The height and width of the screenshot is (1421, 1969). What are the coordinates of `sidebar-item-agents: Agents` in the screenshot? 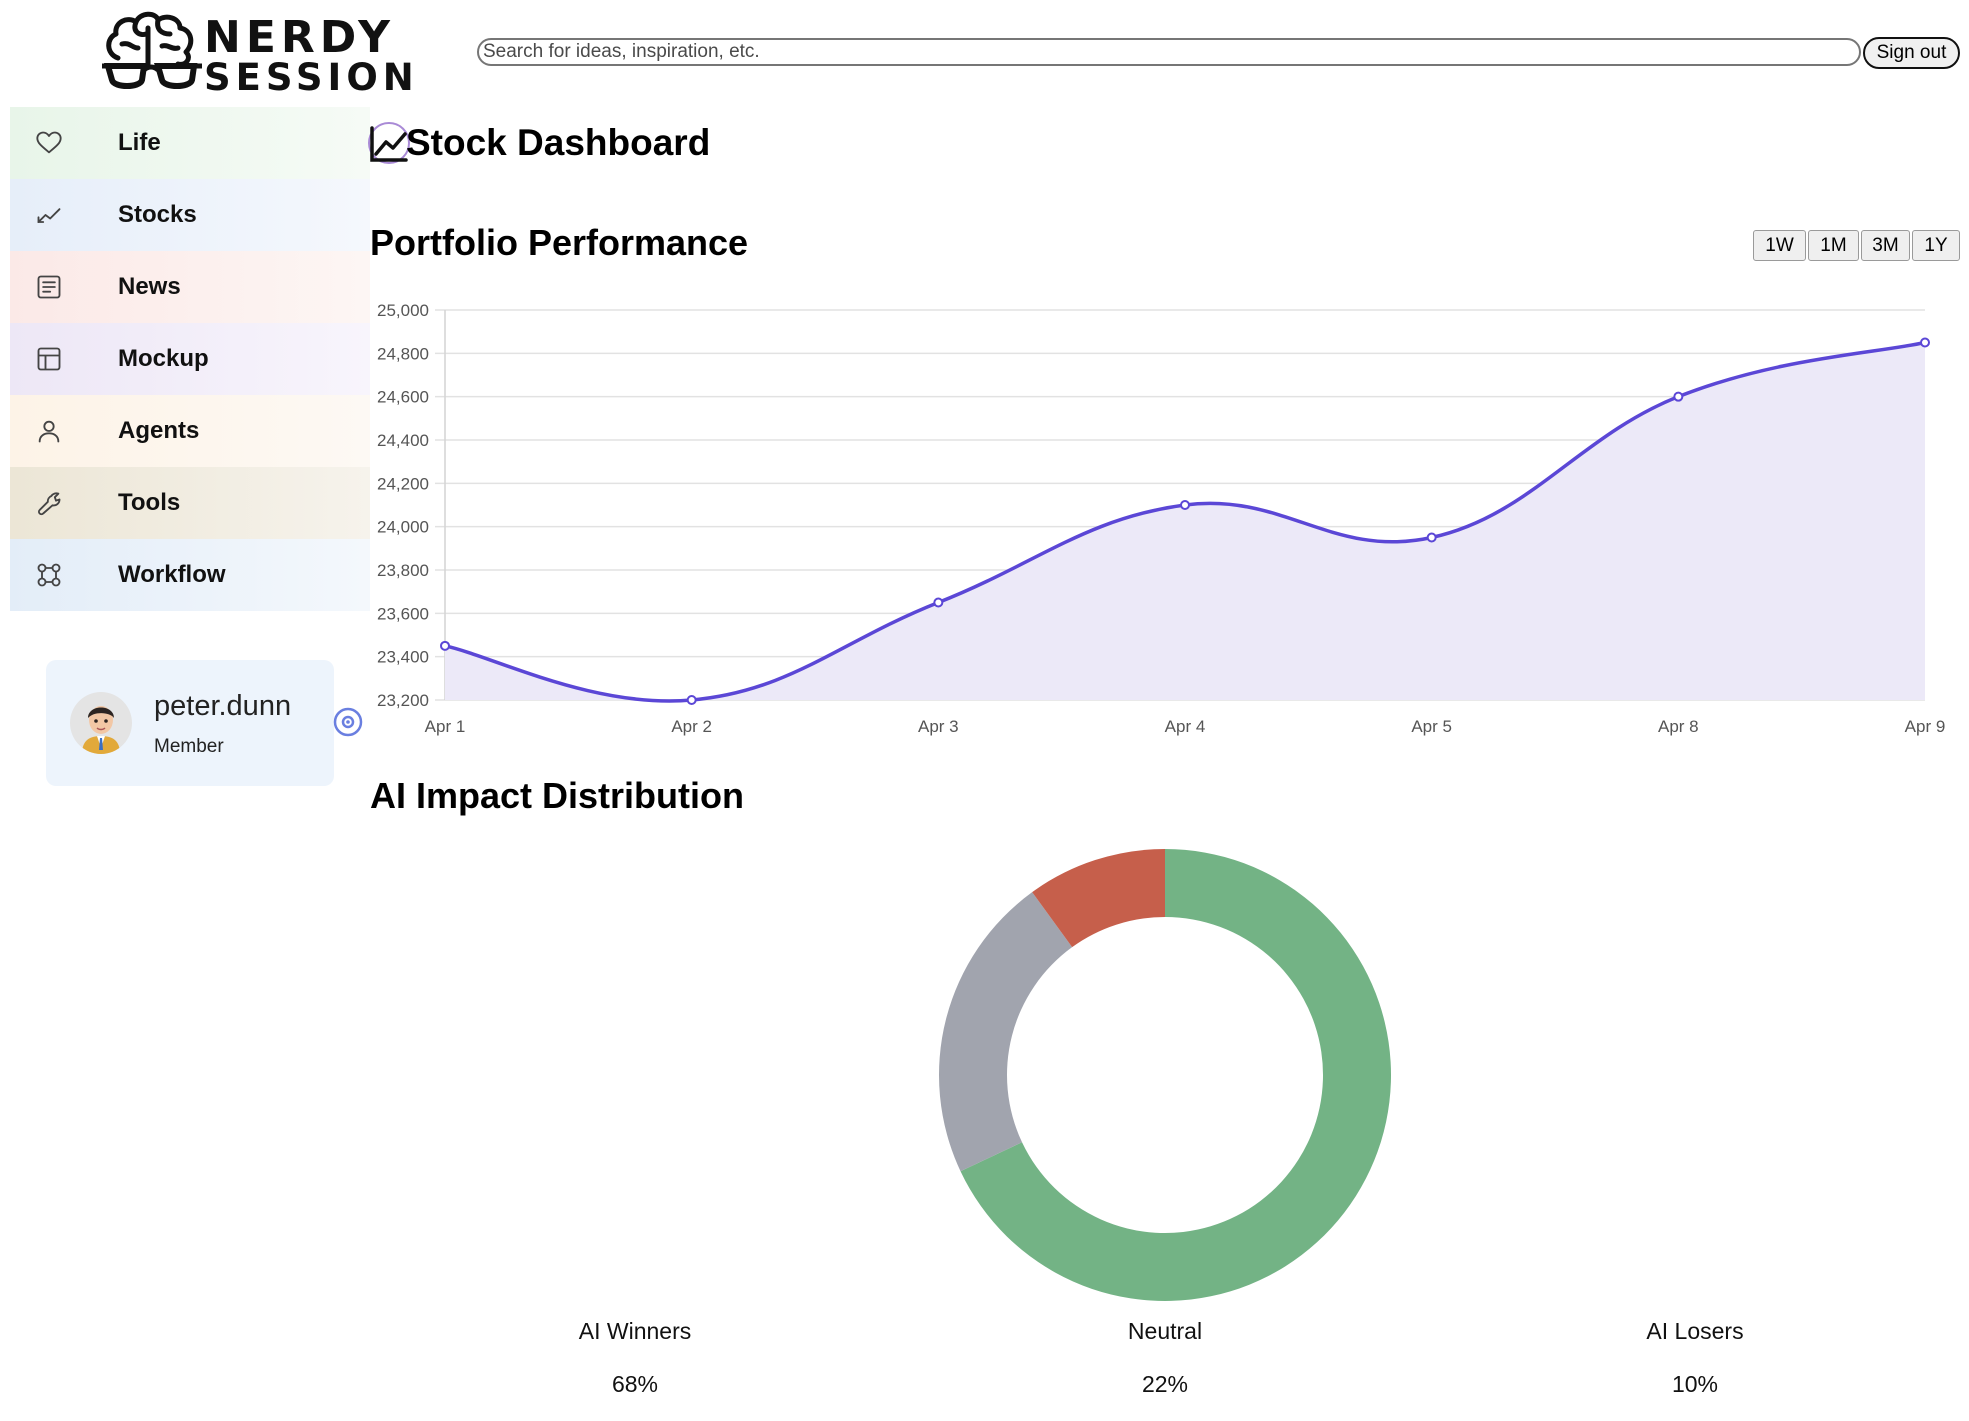 It's located at (190, 431).